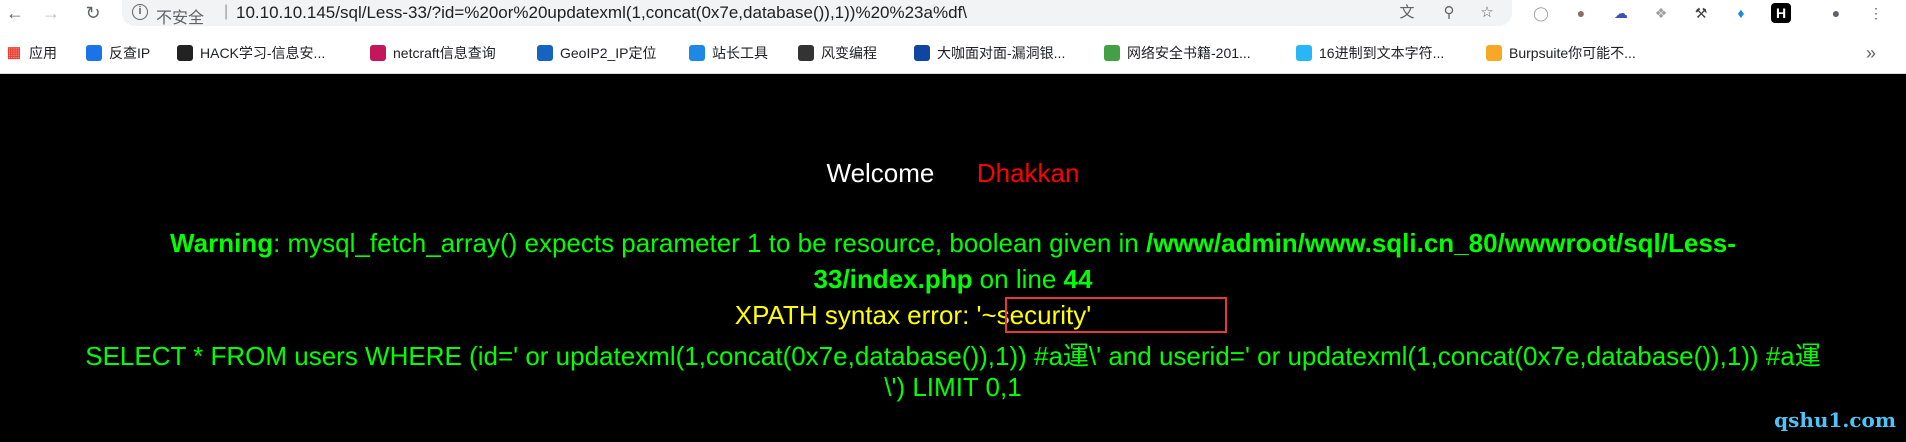  Describe the element at coordinates (1871, 53) in the screenshot. I see `more-bookmarks-chevron: »` at that location.